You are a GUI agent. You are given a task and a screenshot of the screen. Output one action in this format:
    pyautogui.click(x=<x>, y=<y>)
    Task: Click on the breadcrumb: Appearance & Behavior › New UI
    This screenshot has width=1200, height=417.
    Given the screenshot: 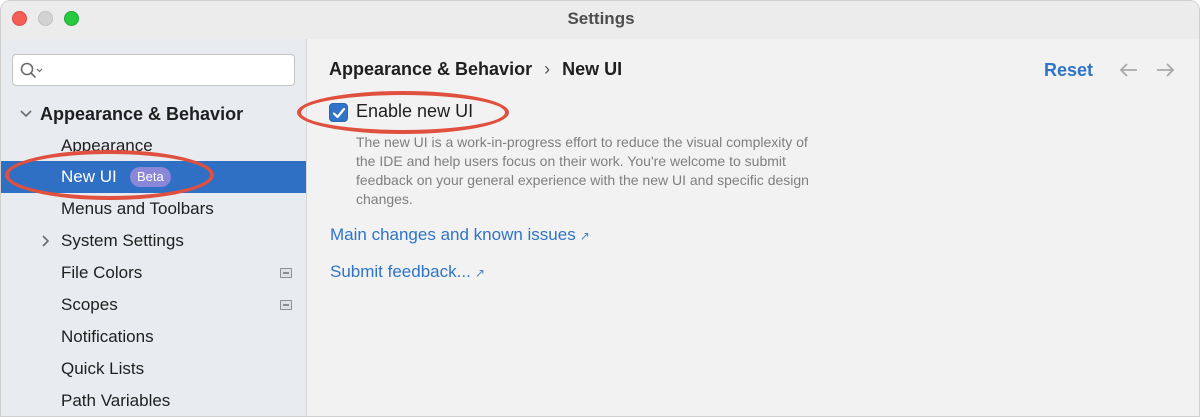 What is the action you would take?
    pyautogui.click(x=475, y=69)
    